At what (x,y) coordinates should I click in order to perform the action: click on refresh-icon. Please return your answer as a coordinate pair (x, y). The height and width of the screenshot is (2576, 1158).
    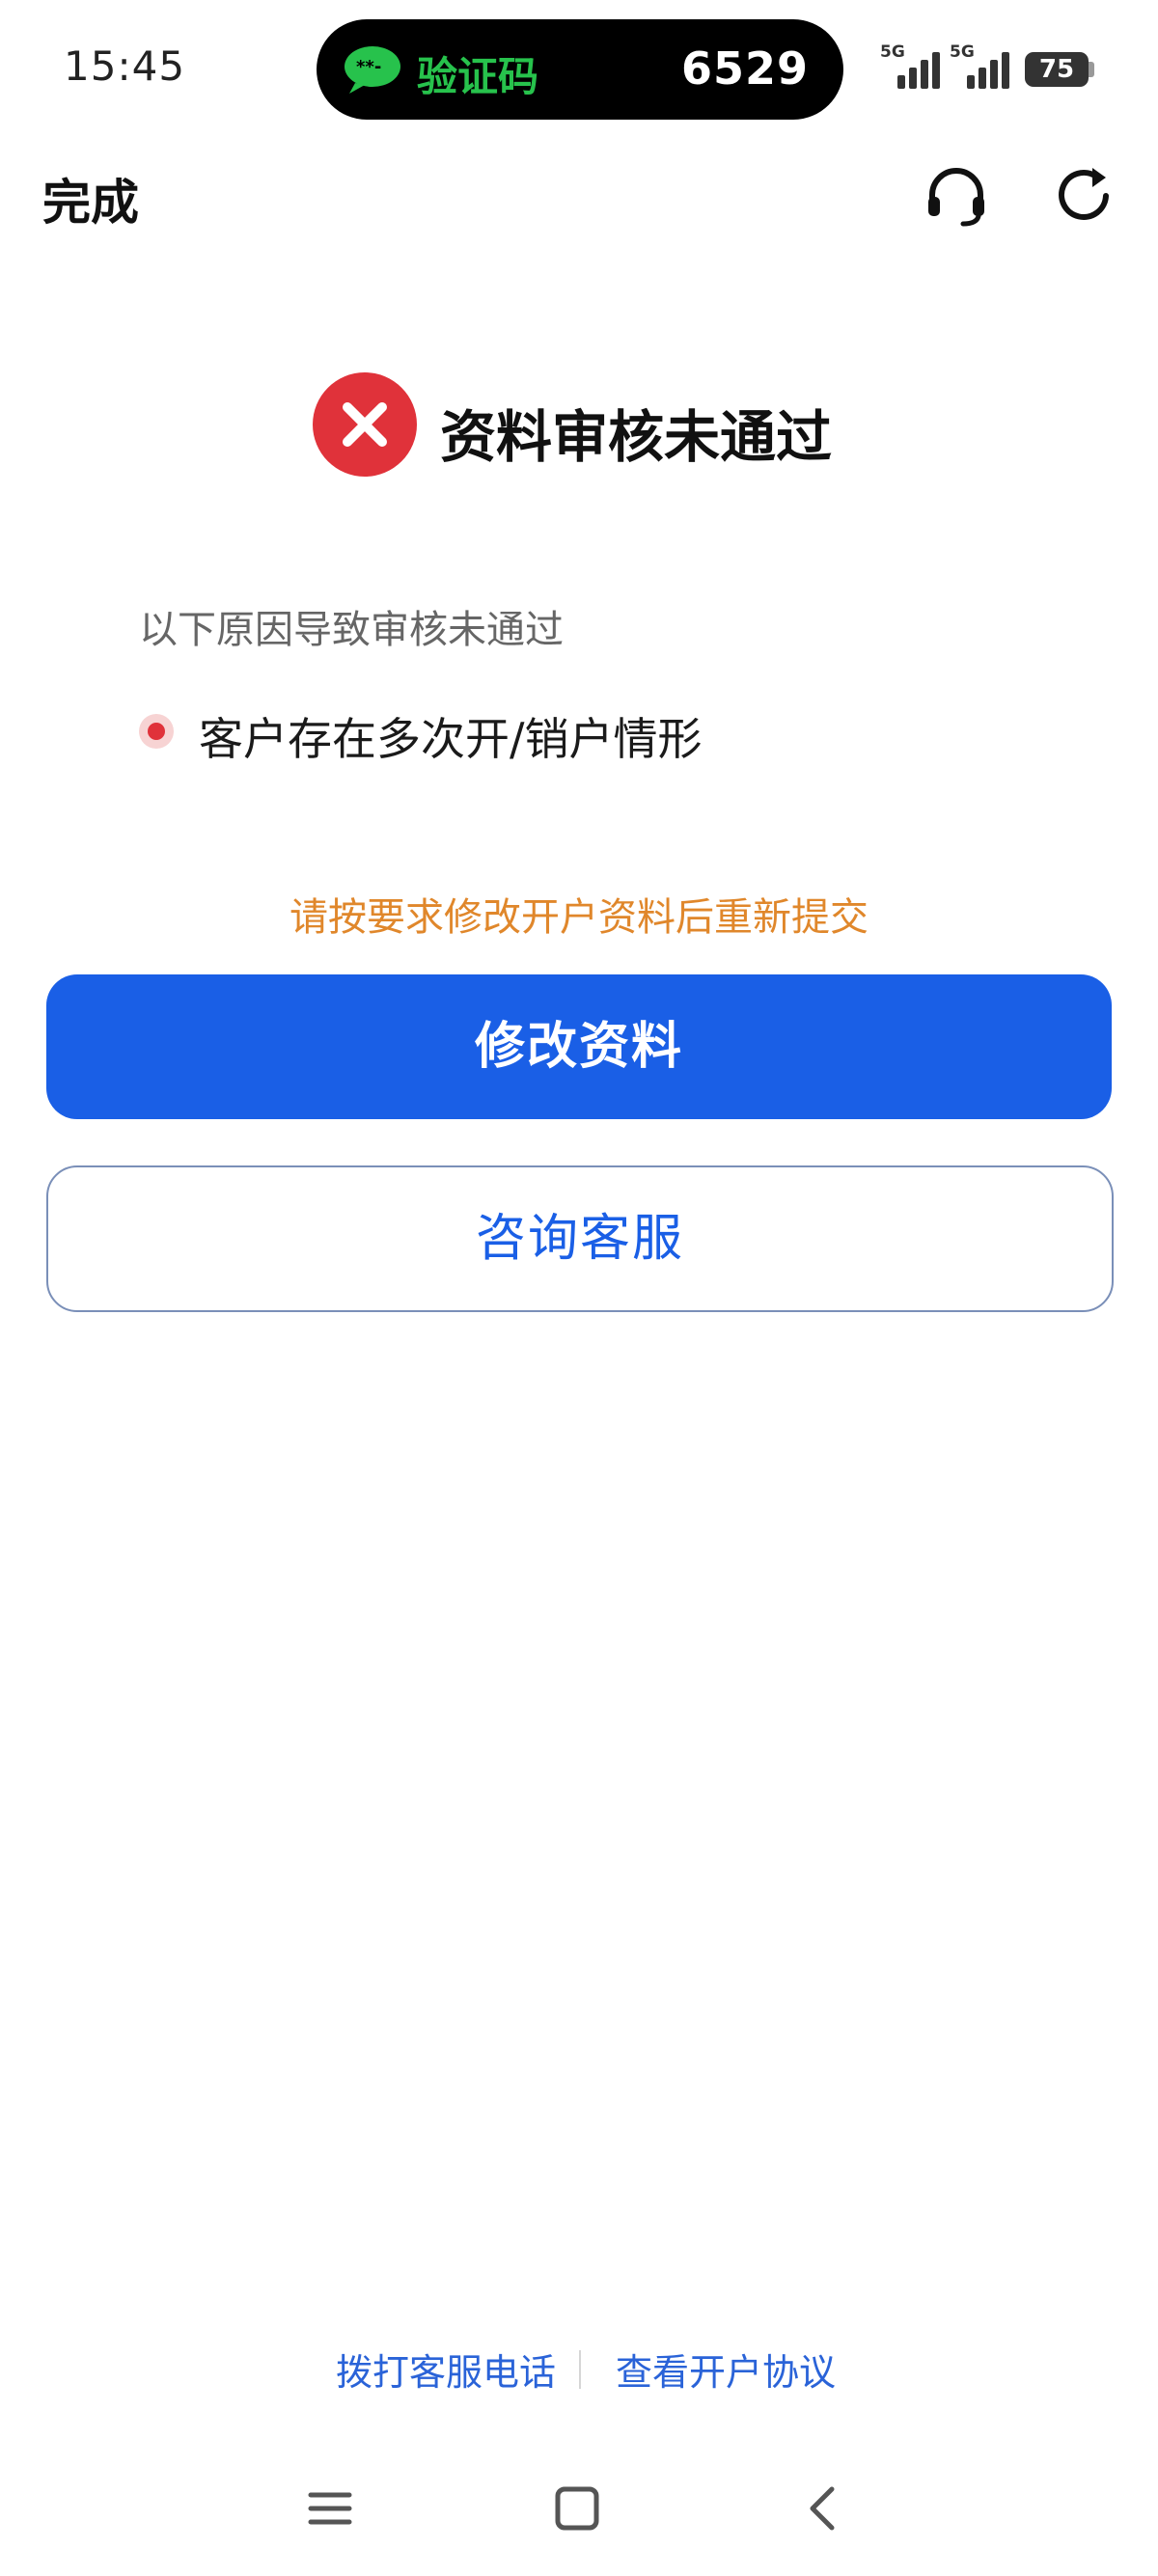
    Looking at the image, I should click on (1083, 196).